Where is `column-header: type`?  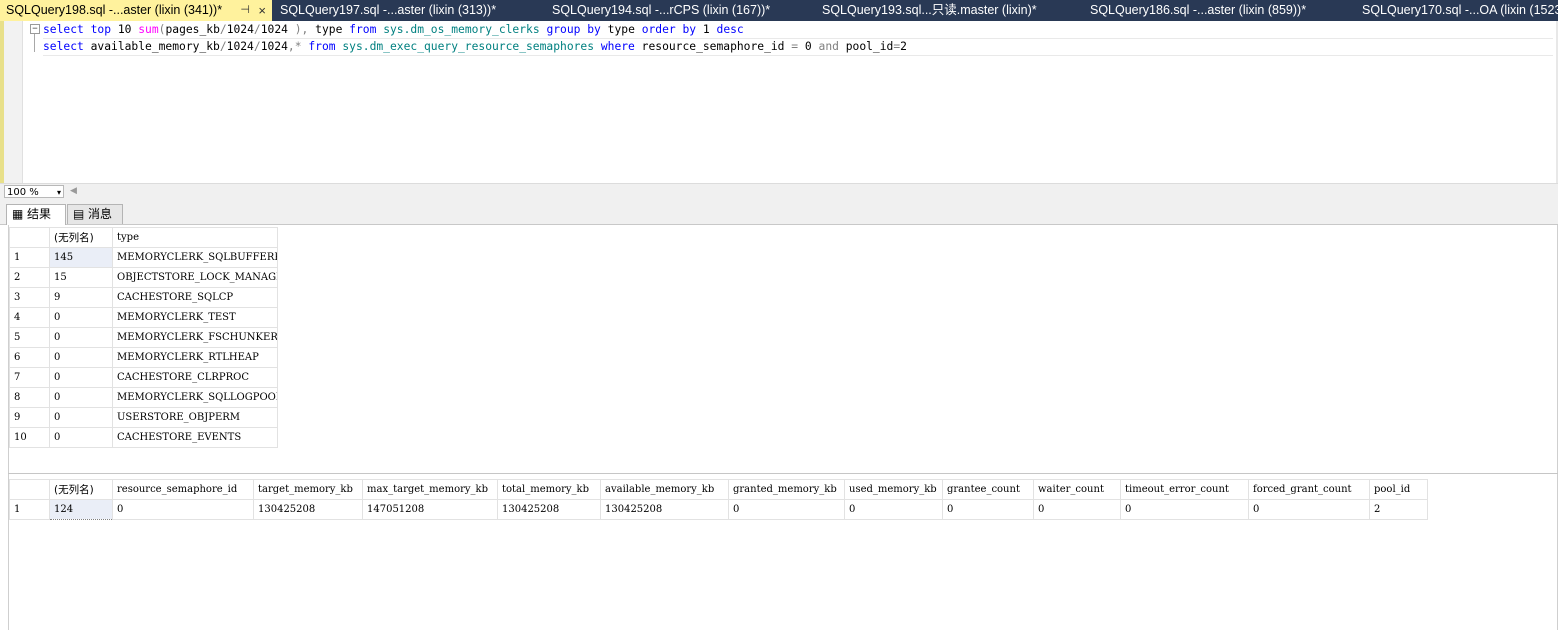 column-header: type is located at coordinates (195, 237).